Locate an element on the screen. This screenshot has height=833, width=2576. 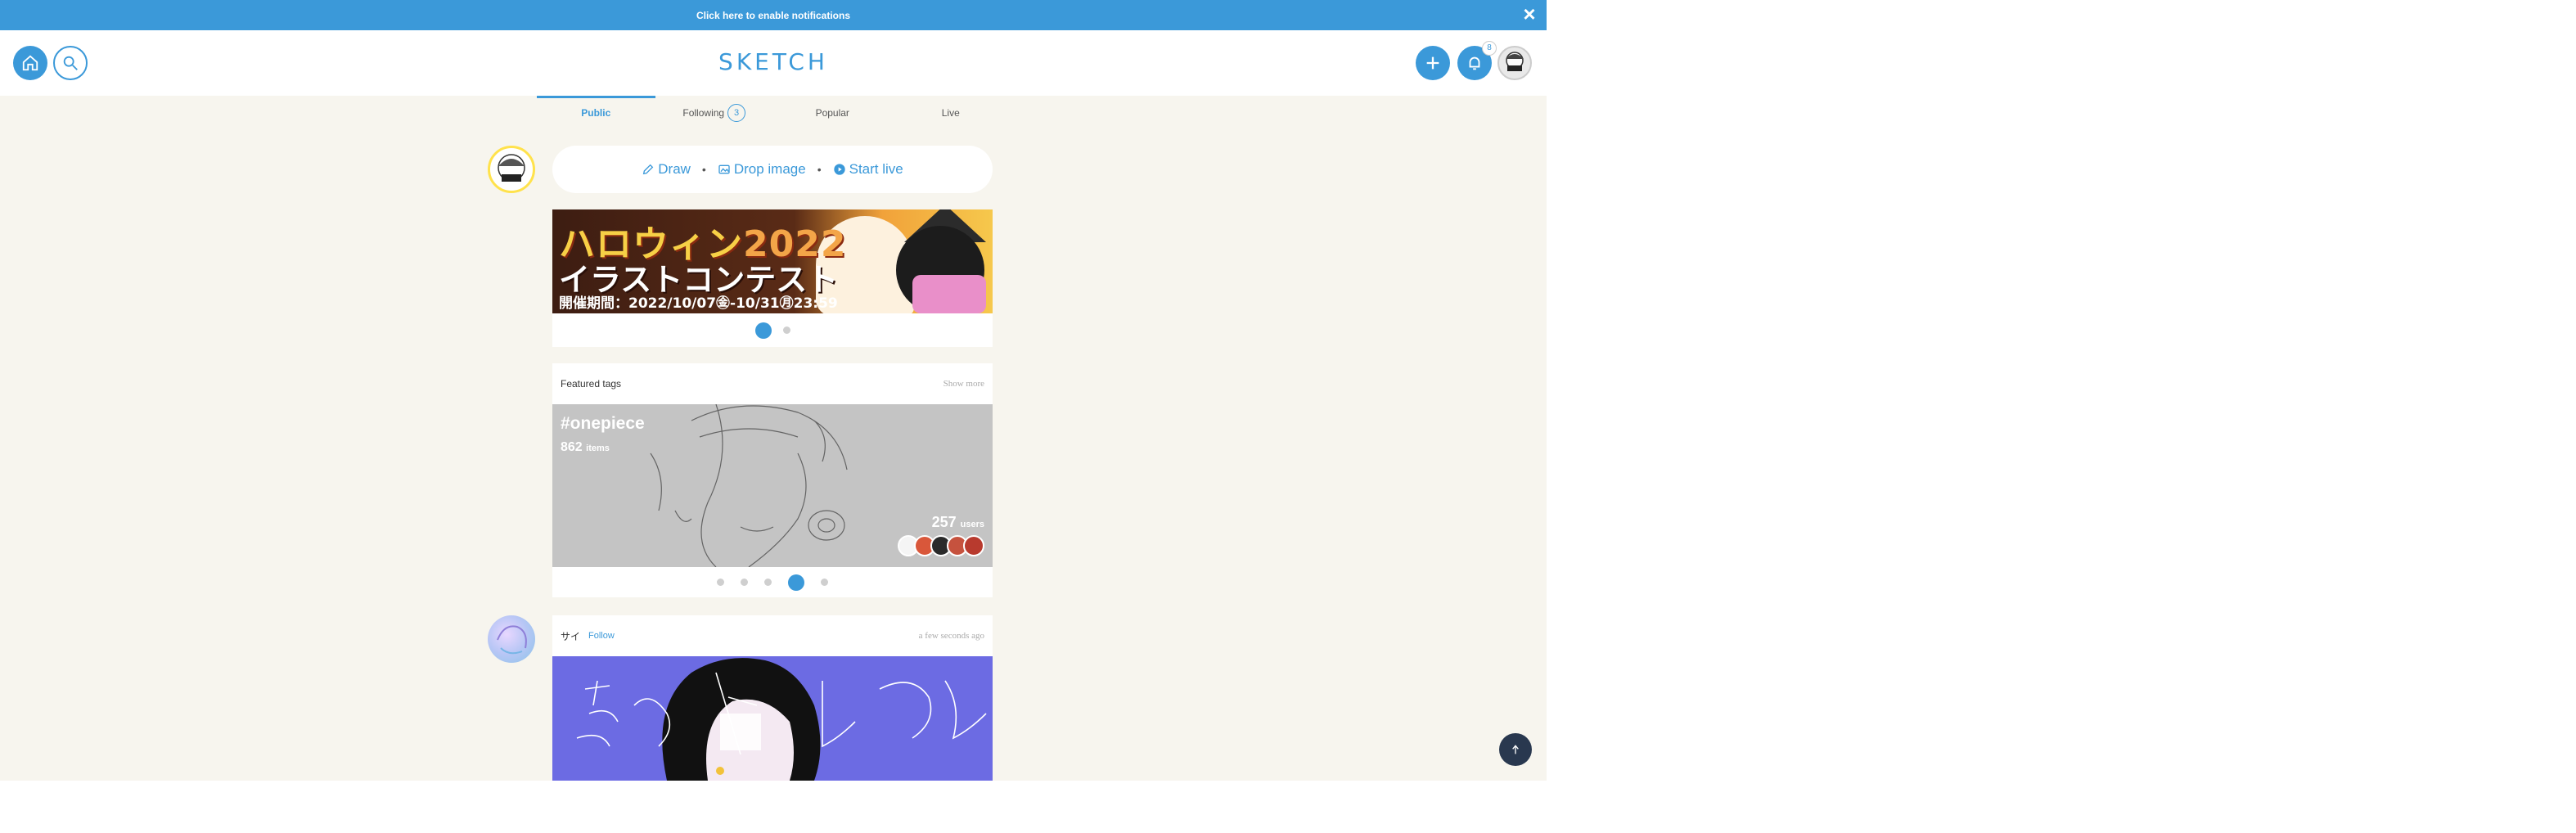
site-logo: SKETCH is located at coordinates (774, 61).